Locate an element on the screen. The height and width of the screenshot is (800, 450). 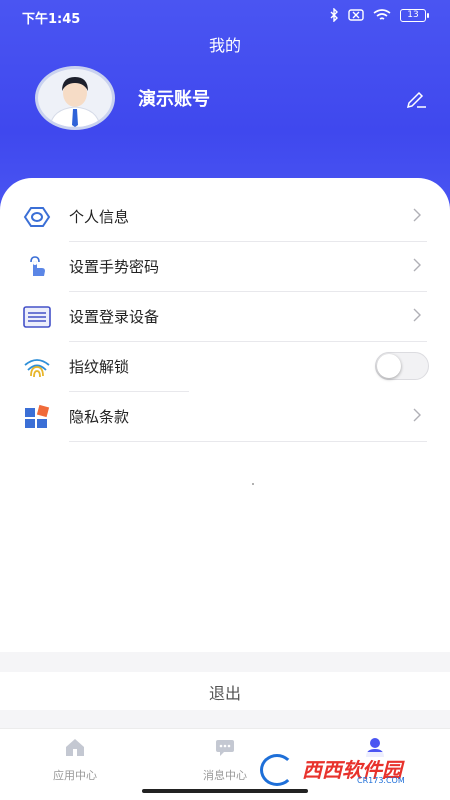
status-time: 下午1:45 is located at coordinates (51, 19).